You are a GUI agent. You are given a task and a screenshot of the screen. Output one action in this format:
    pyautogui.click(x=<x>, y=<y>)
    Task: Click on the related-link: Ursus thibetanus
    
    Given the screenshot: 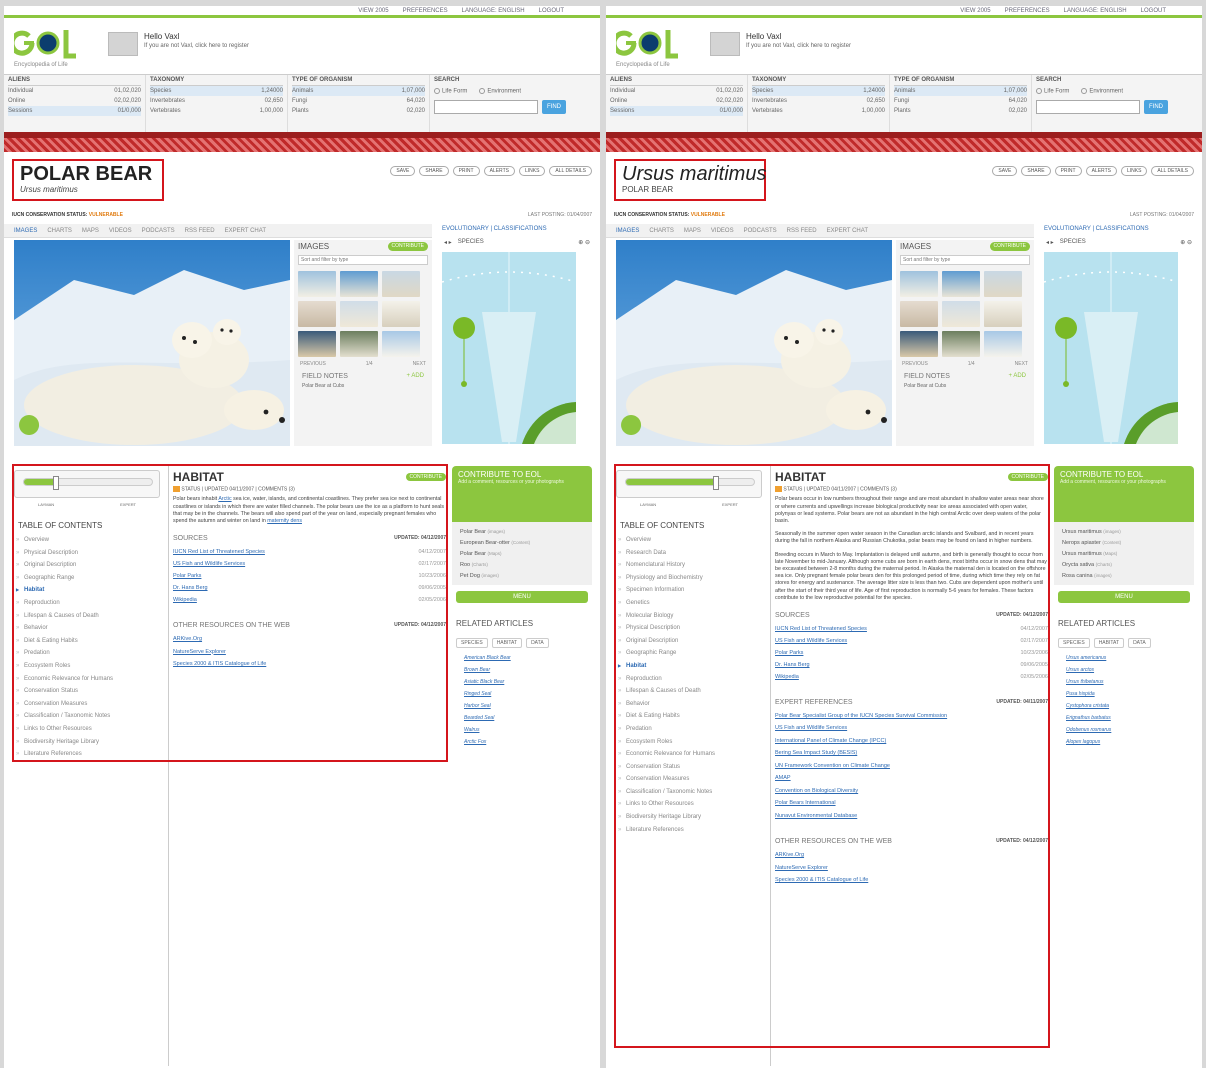 What is the action you would take?
    pyautogui.click(x=1124, y=682)
    